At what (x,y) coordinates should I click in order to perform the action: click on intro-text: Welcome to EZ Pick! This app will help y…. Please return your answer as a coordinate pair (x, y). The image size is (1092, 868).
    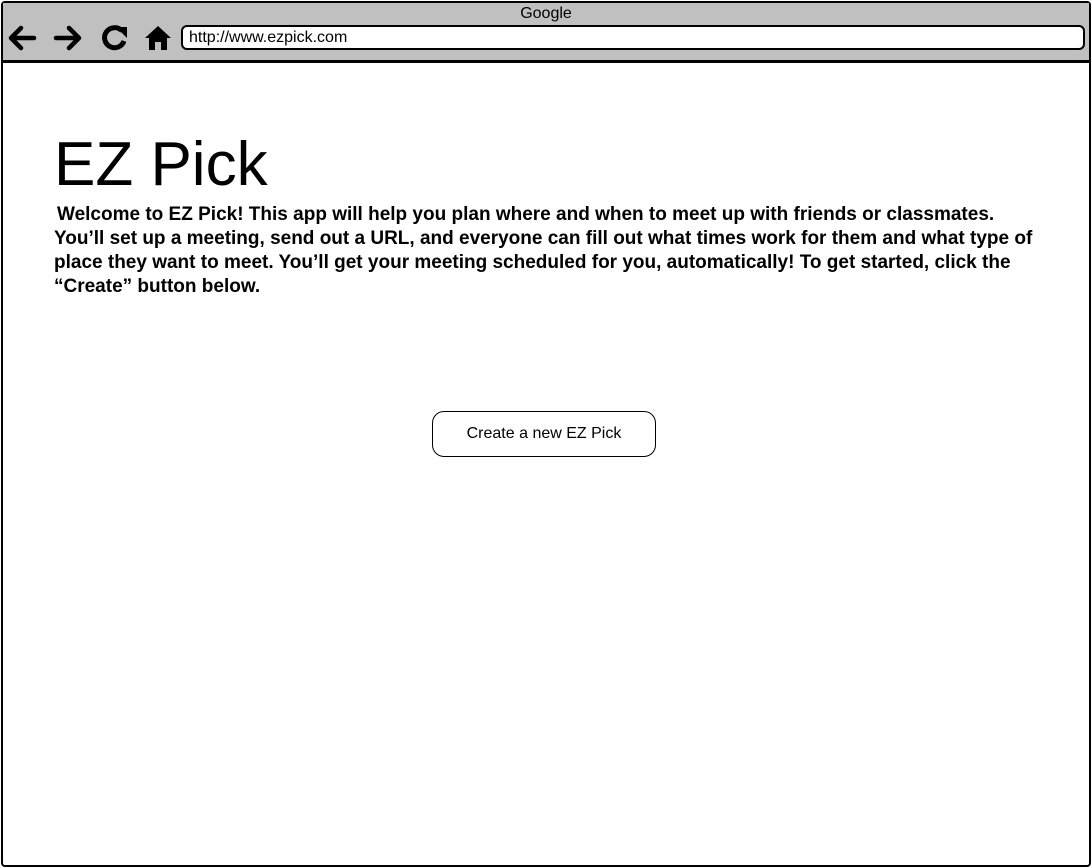
    Looking at the image, I should click on (543, 250).